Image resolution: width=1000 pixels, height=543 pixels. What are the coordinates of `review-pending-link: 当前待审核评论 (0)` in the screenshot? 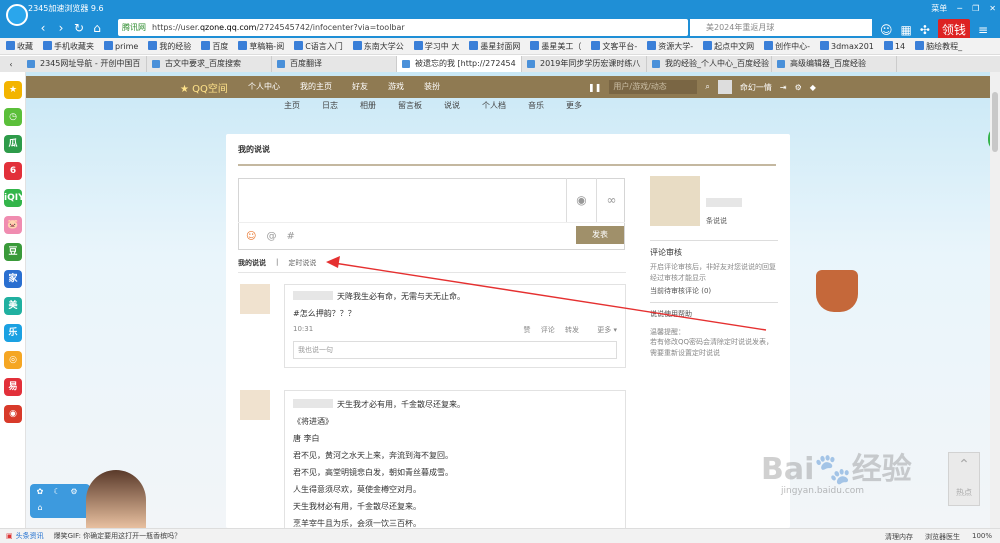 It's located at (714, 291).